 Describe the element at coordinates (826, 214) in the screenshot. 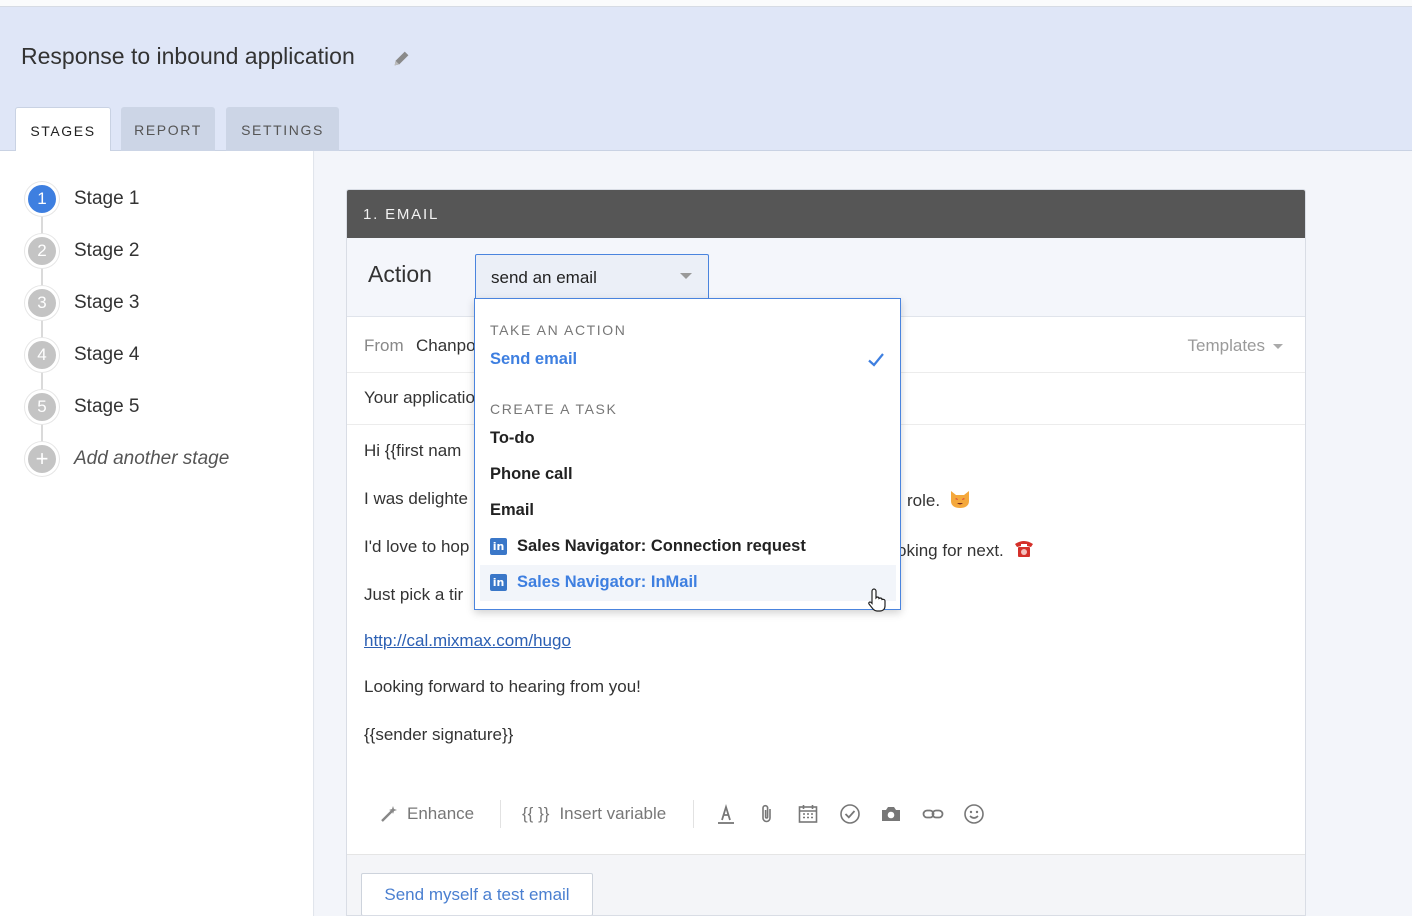

I see `card-header: 1. EMAIL` at that location.